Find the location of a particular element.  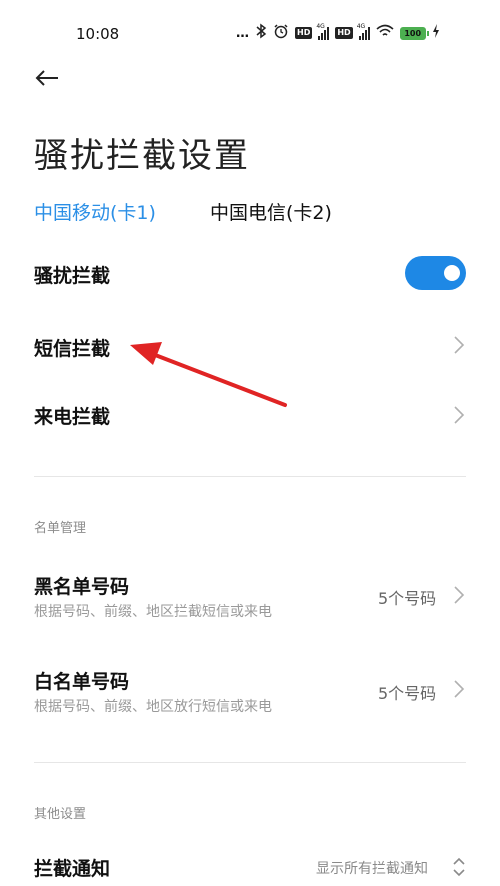

sms-block-label: 短信拦截 is located at coordinates (72, 349).